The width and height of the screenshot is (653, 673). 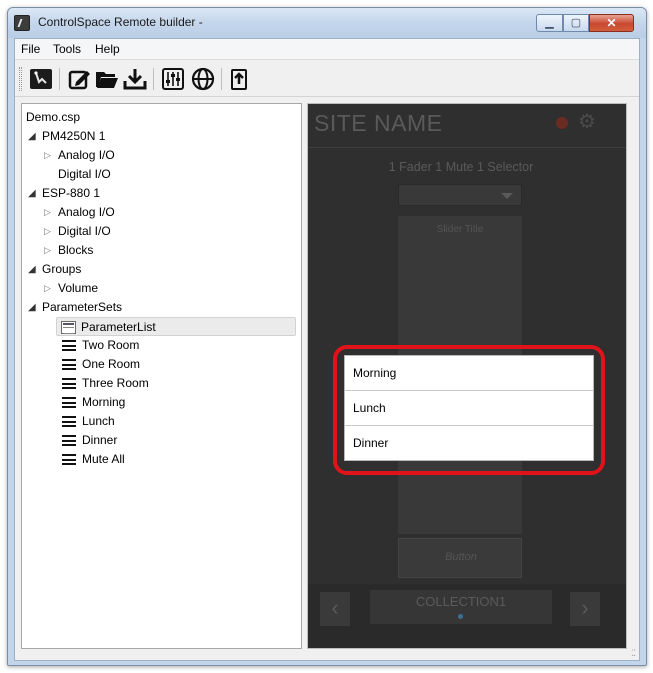 What do you see at coordinates (173, 79) in the screenshot?
I see `mixer-icon` at bounding box center [173, 79].